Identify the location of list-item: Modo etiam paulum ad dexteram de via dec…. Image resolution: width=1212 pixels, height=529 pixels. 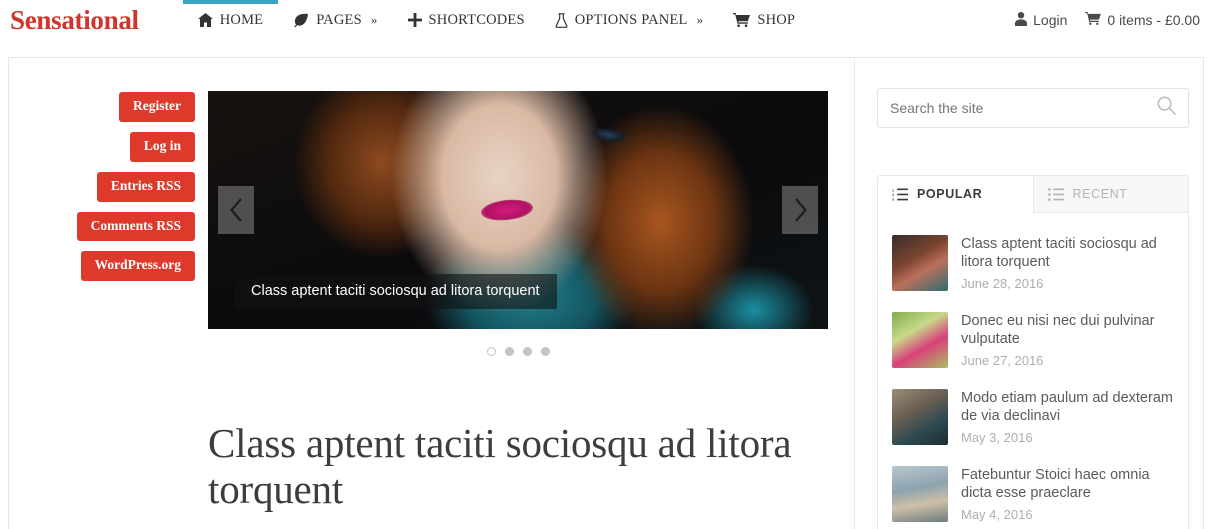
(1033, 417).